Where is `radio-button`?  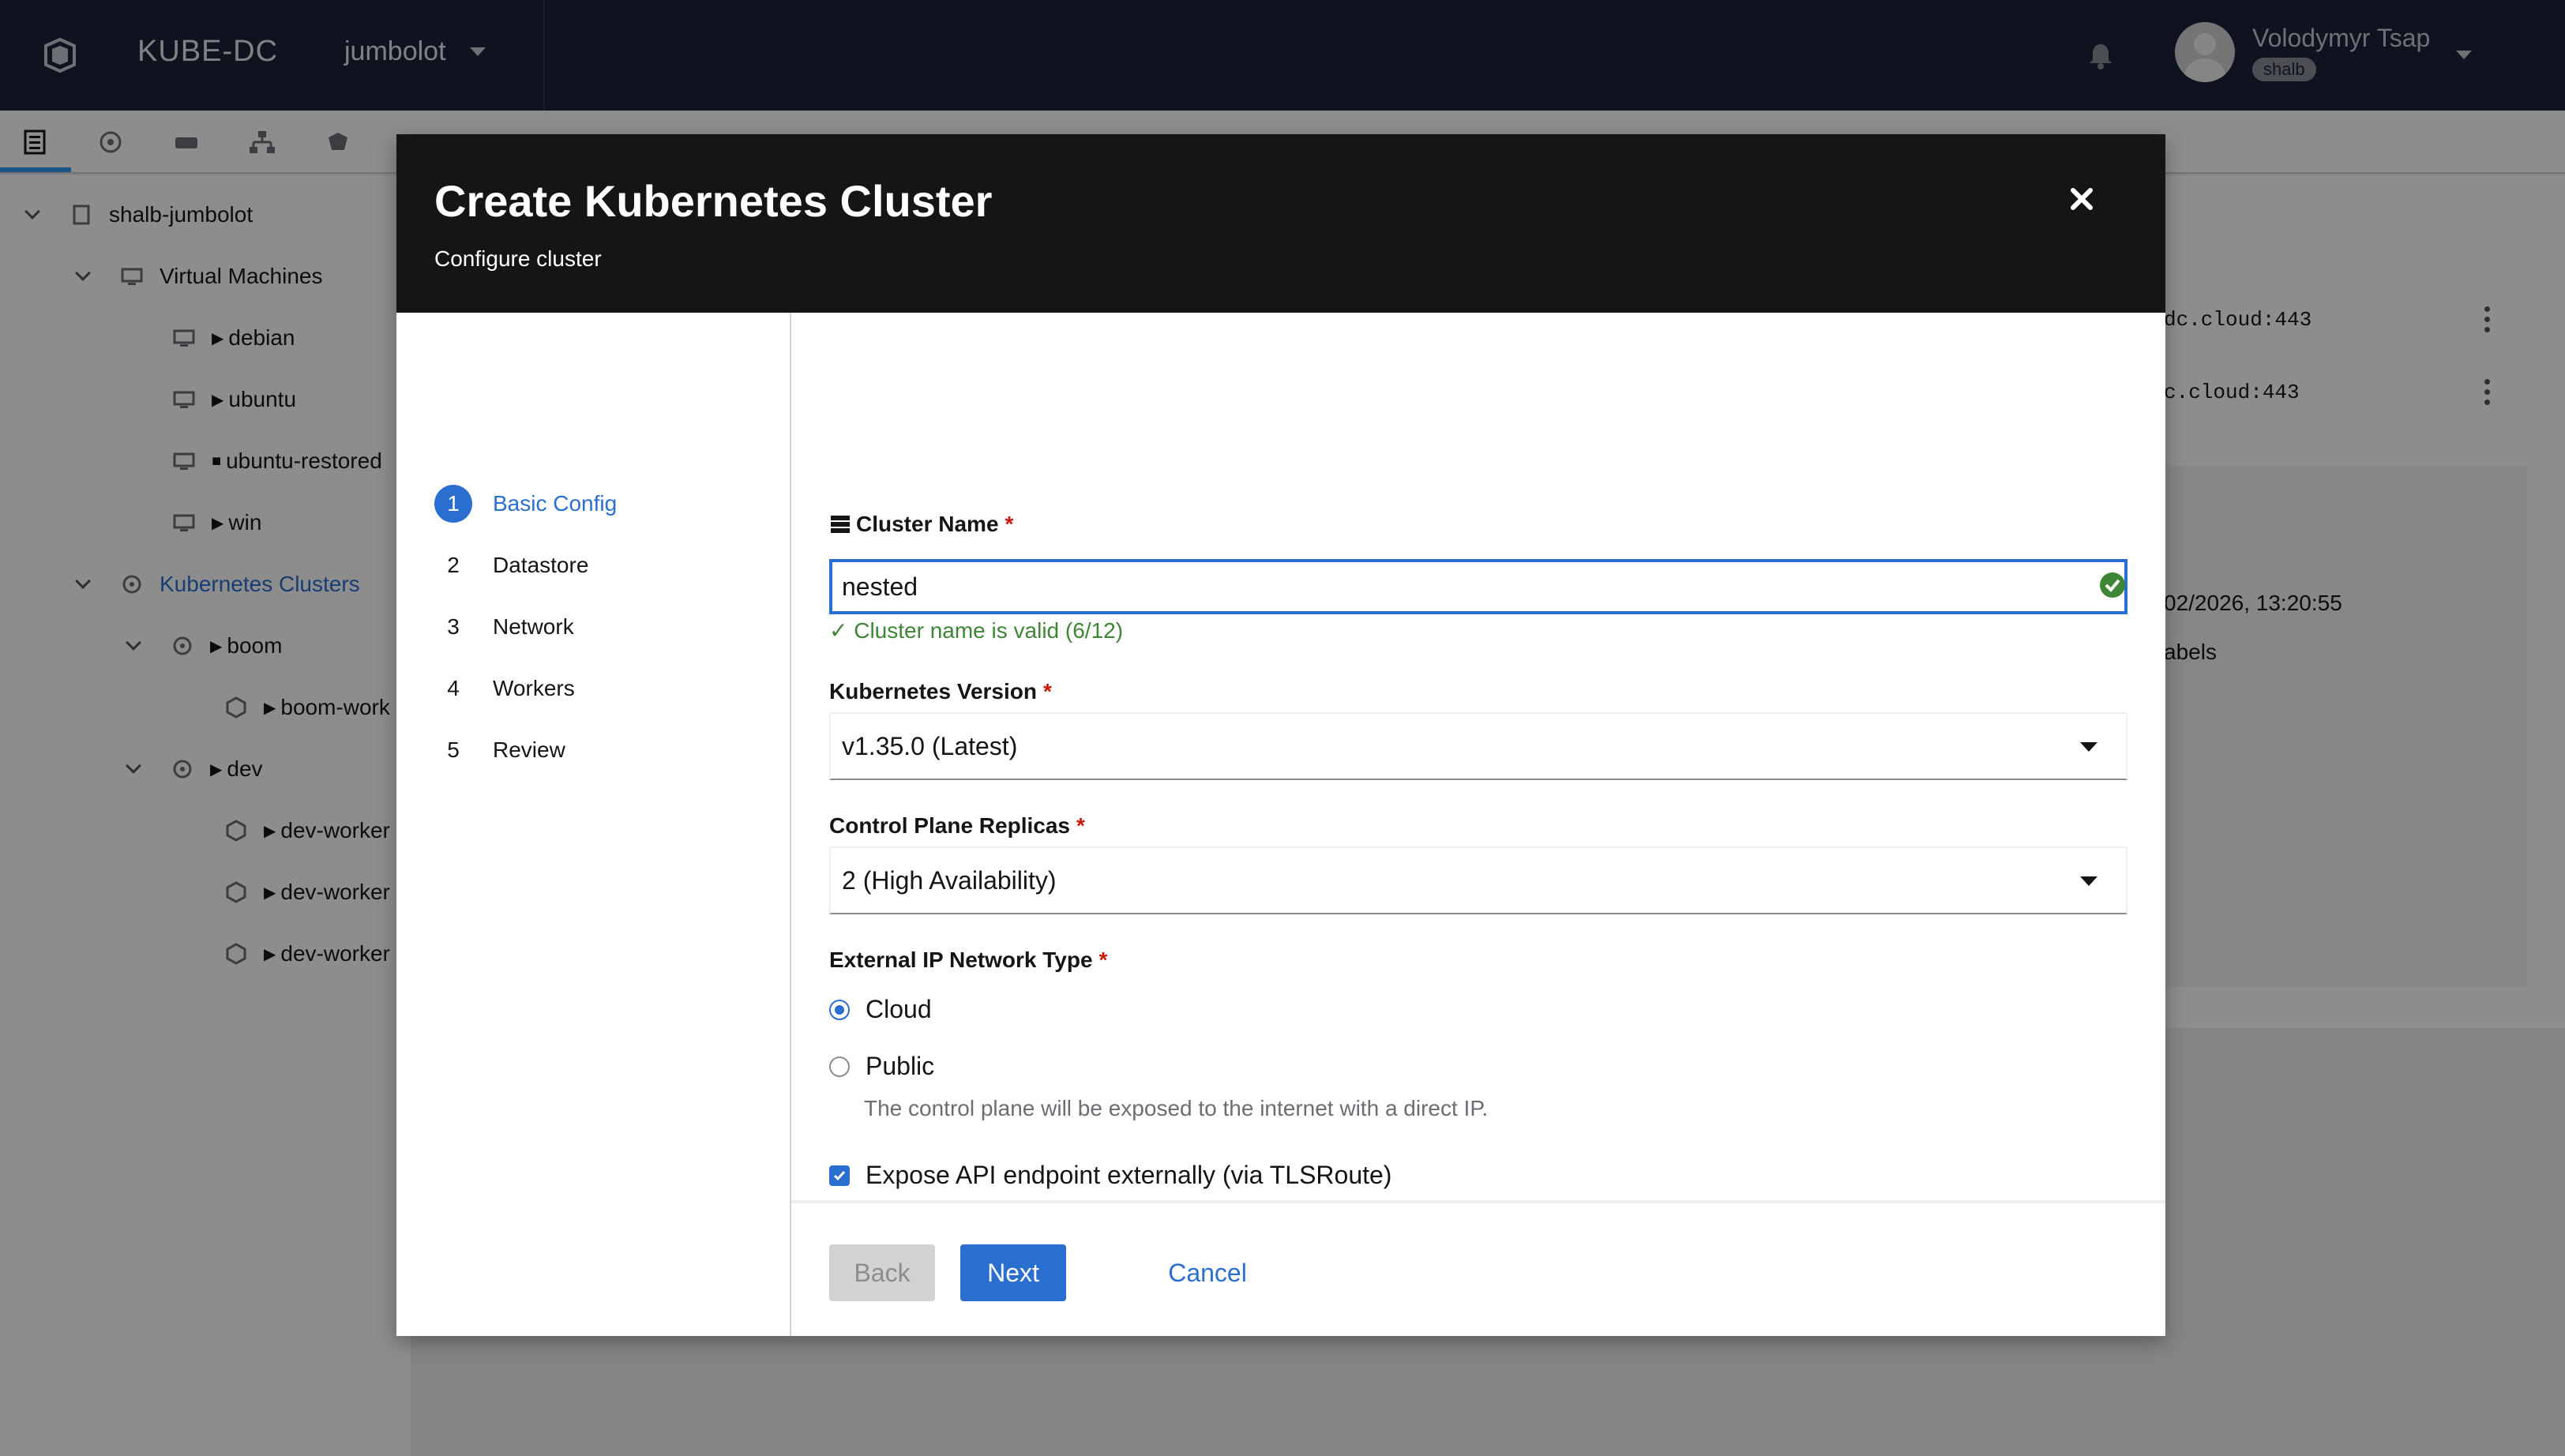 radio-button is located at coordinates (839, 1066).